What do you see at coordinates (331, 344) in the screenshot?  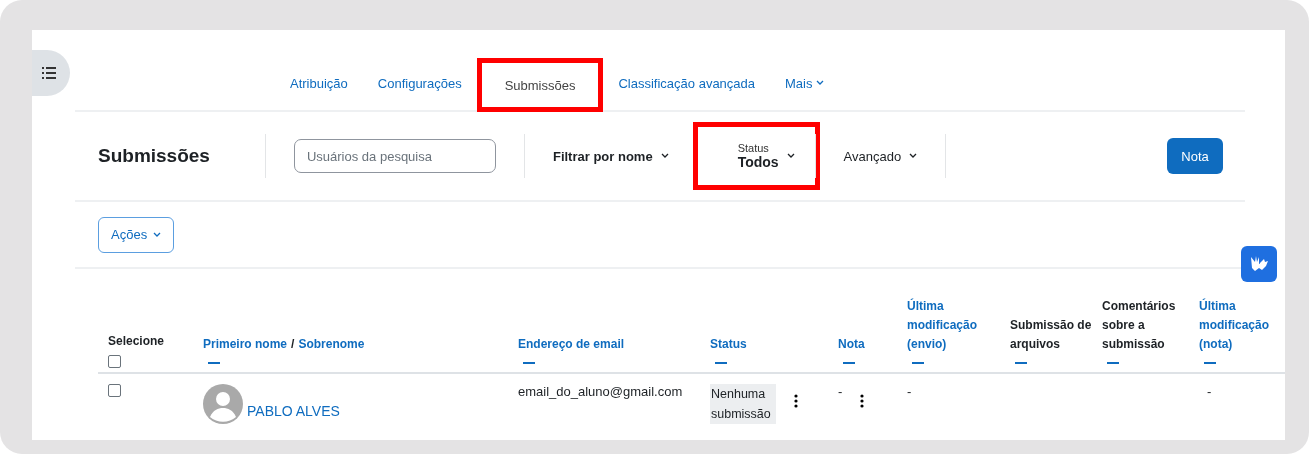 I see `column-header-link: Sobrenome` at bounding box center [331, 344].